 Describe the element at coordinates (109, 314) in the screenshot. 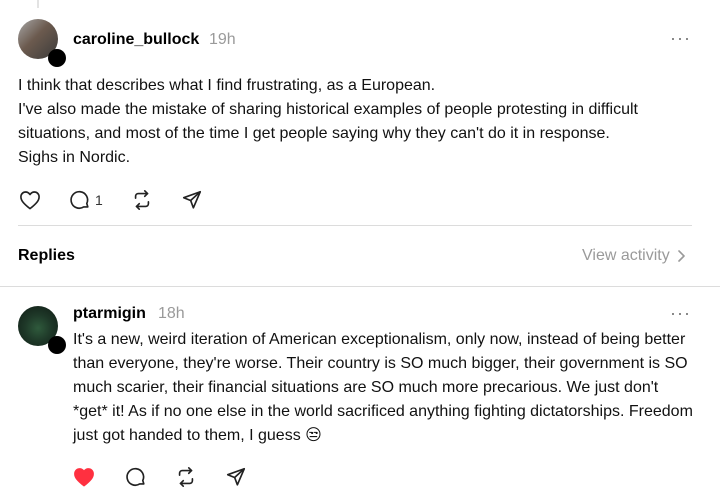

I see `reply-username: ptarmigin` at that location.